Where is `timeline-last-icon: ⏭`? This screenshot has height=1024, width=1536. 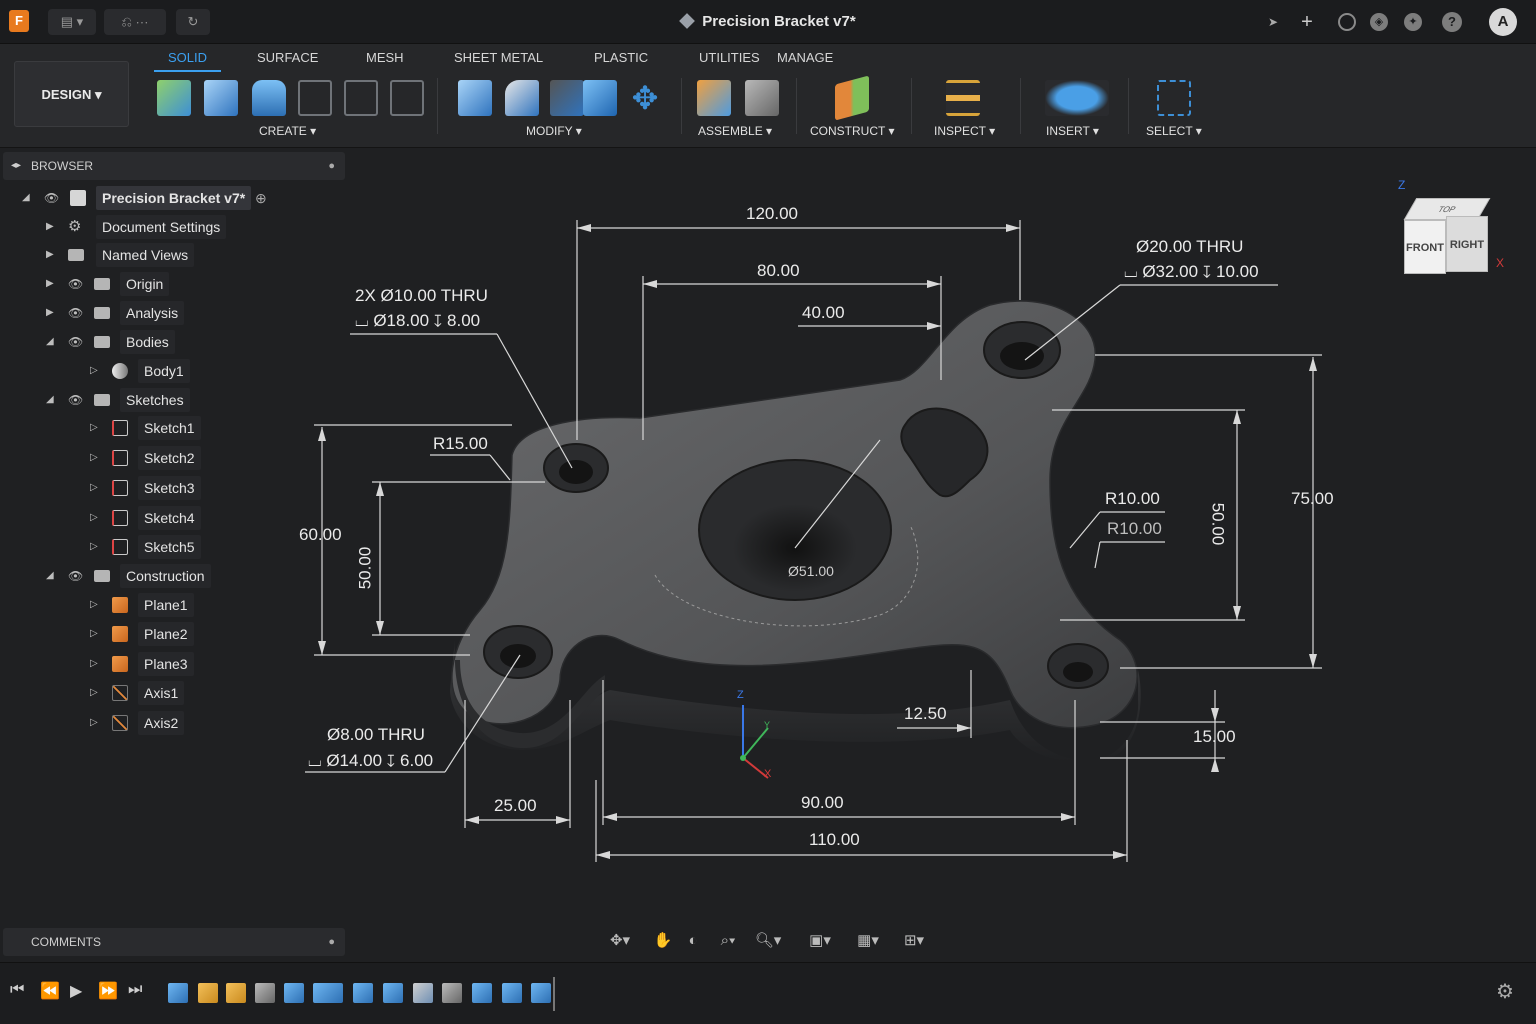 timeline-last-icon: ⏭ is located at coordinates (135, 990).